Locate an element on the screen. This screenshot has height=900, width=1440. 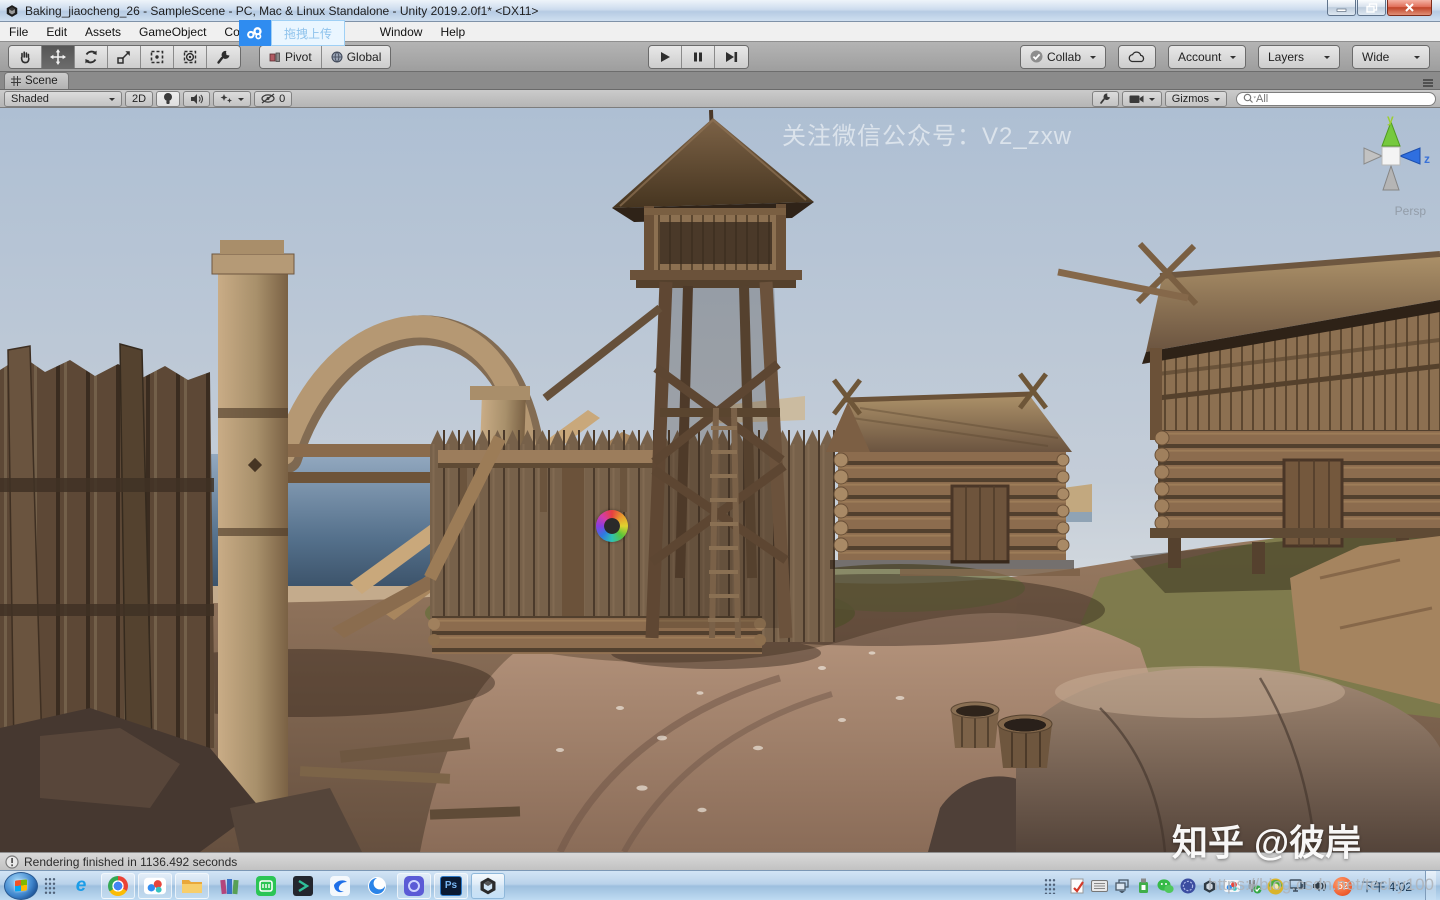
layout-dropdown: Wide is located at coordinates (1391, 56).